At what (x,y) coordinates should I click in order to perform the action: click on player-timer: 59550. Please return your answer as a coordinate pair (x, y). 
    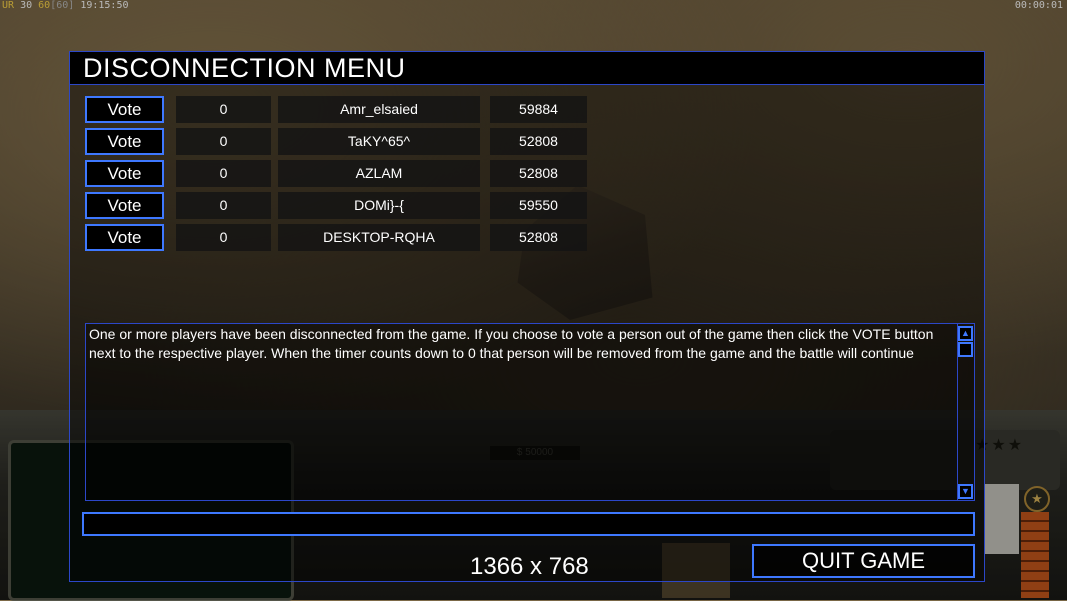
    Looking at the image, I should click on (538, 205).